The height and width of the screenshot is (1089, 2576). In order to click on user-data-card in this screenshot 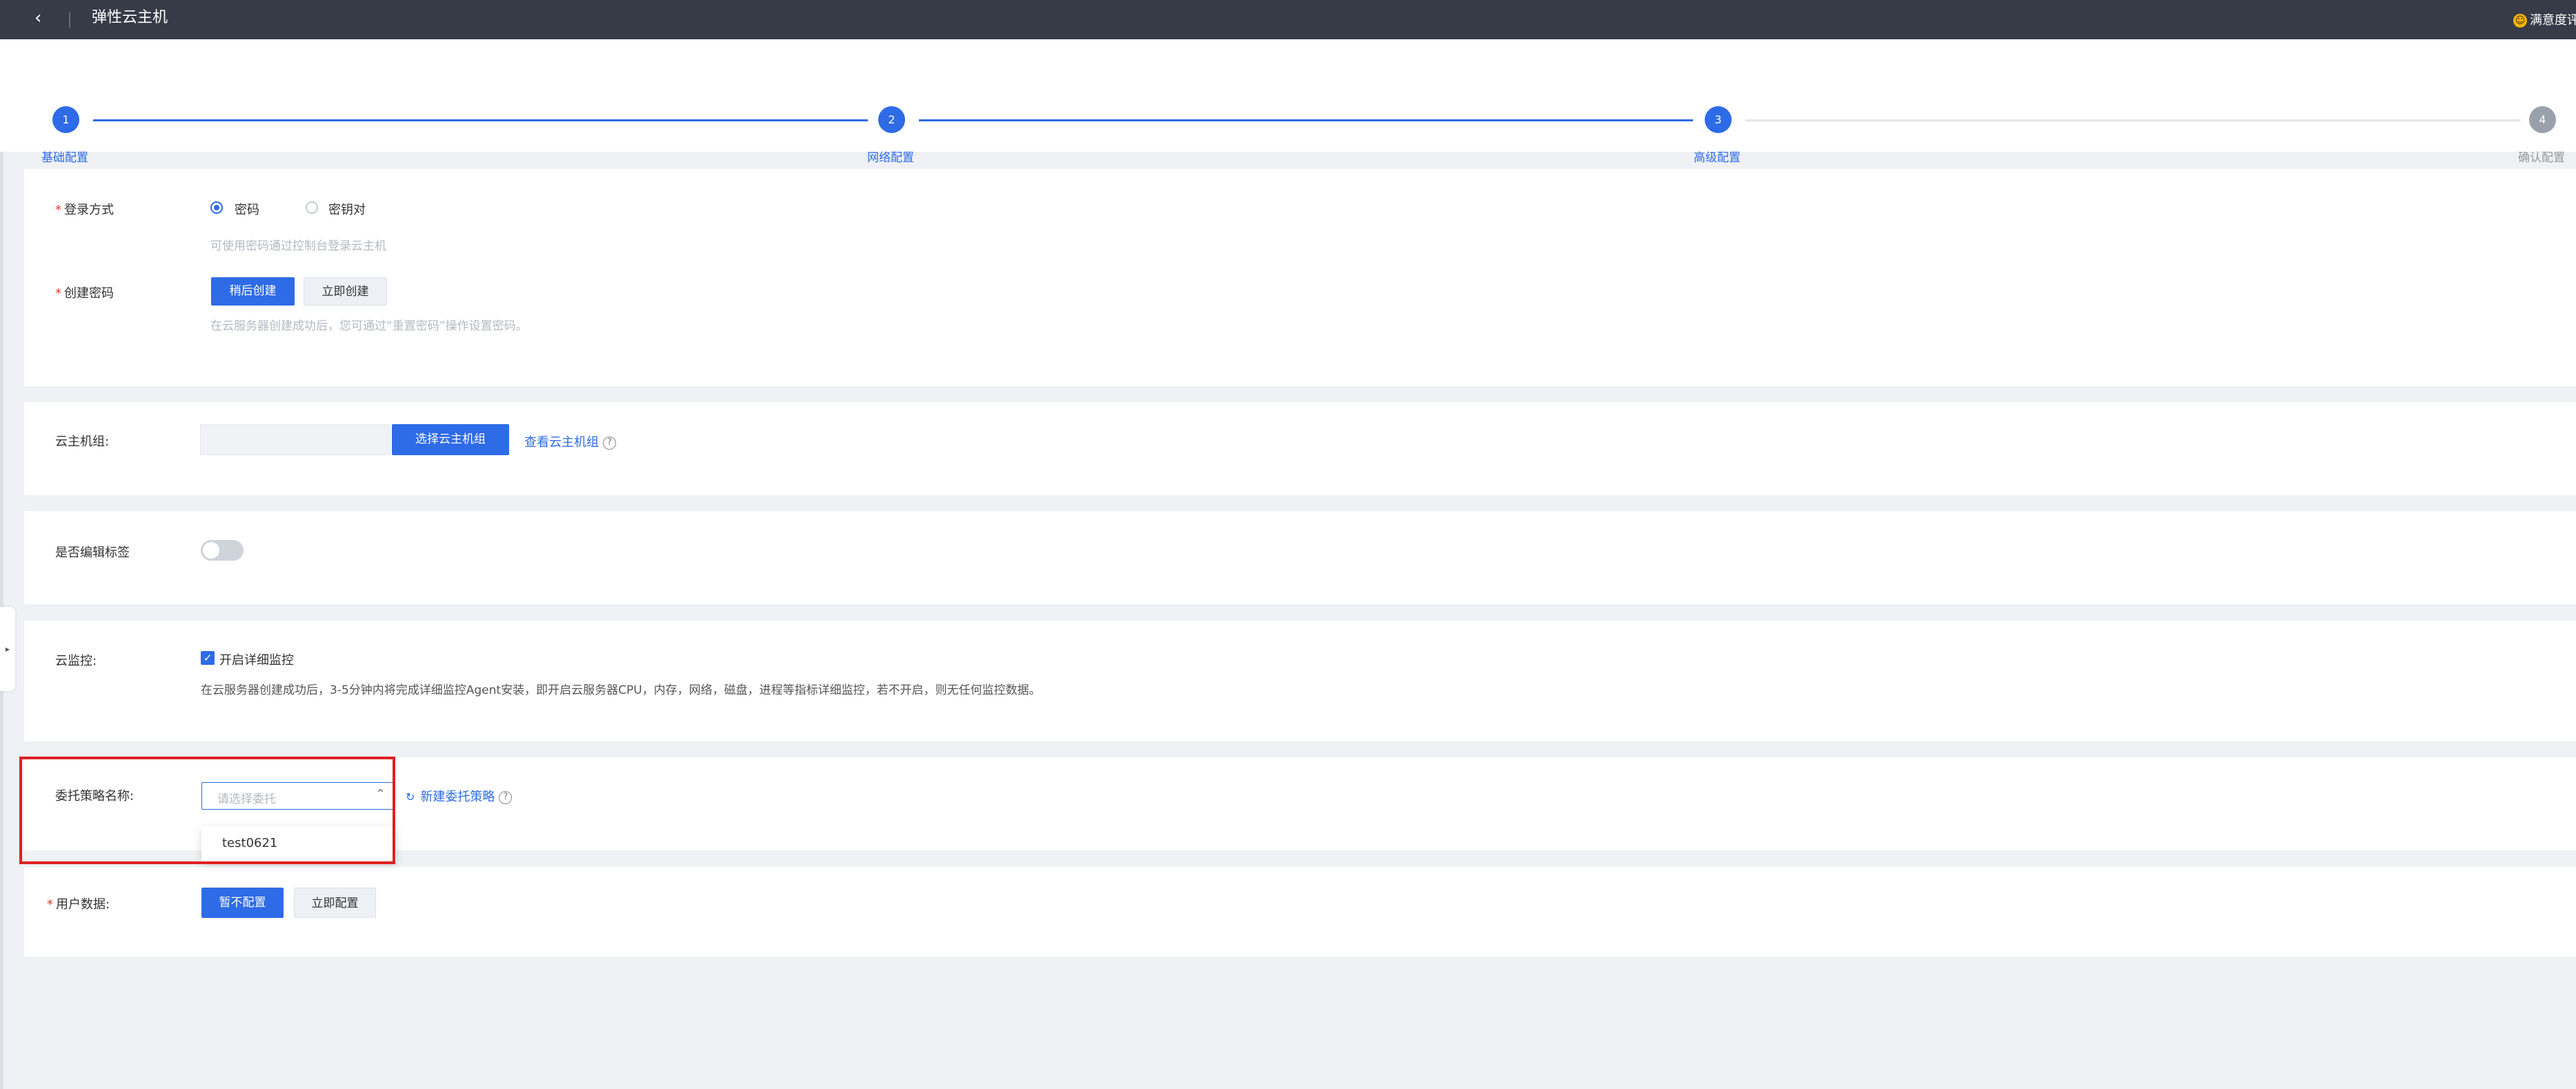, I will do `click(1300, 912)`.